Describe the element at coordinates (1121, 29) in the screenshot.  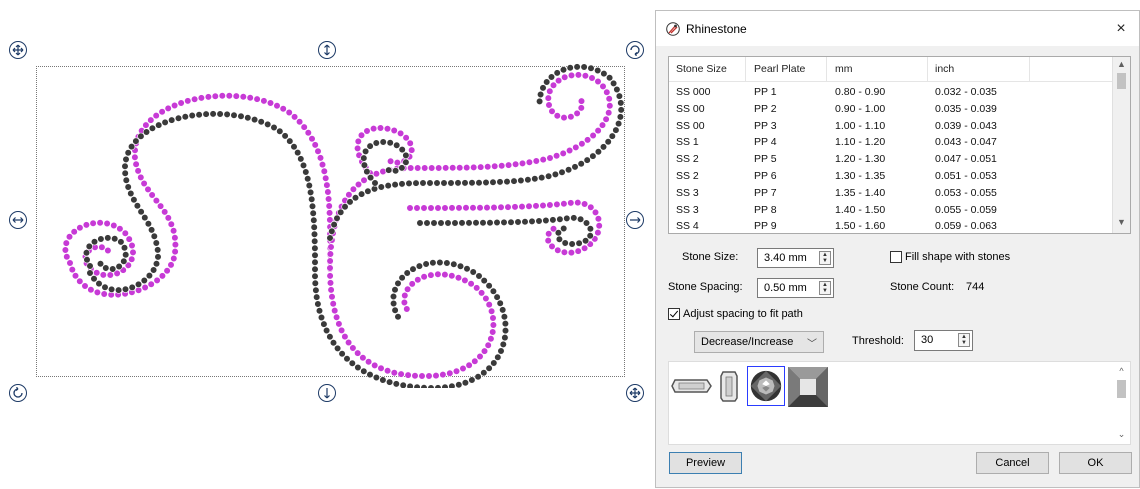
I see `close-icon: ×` at that location.